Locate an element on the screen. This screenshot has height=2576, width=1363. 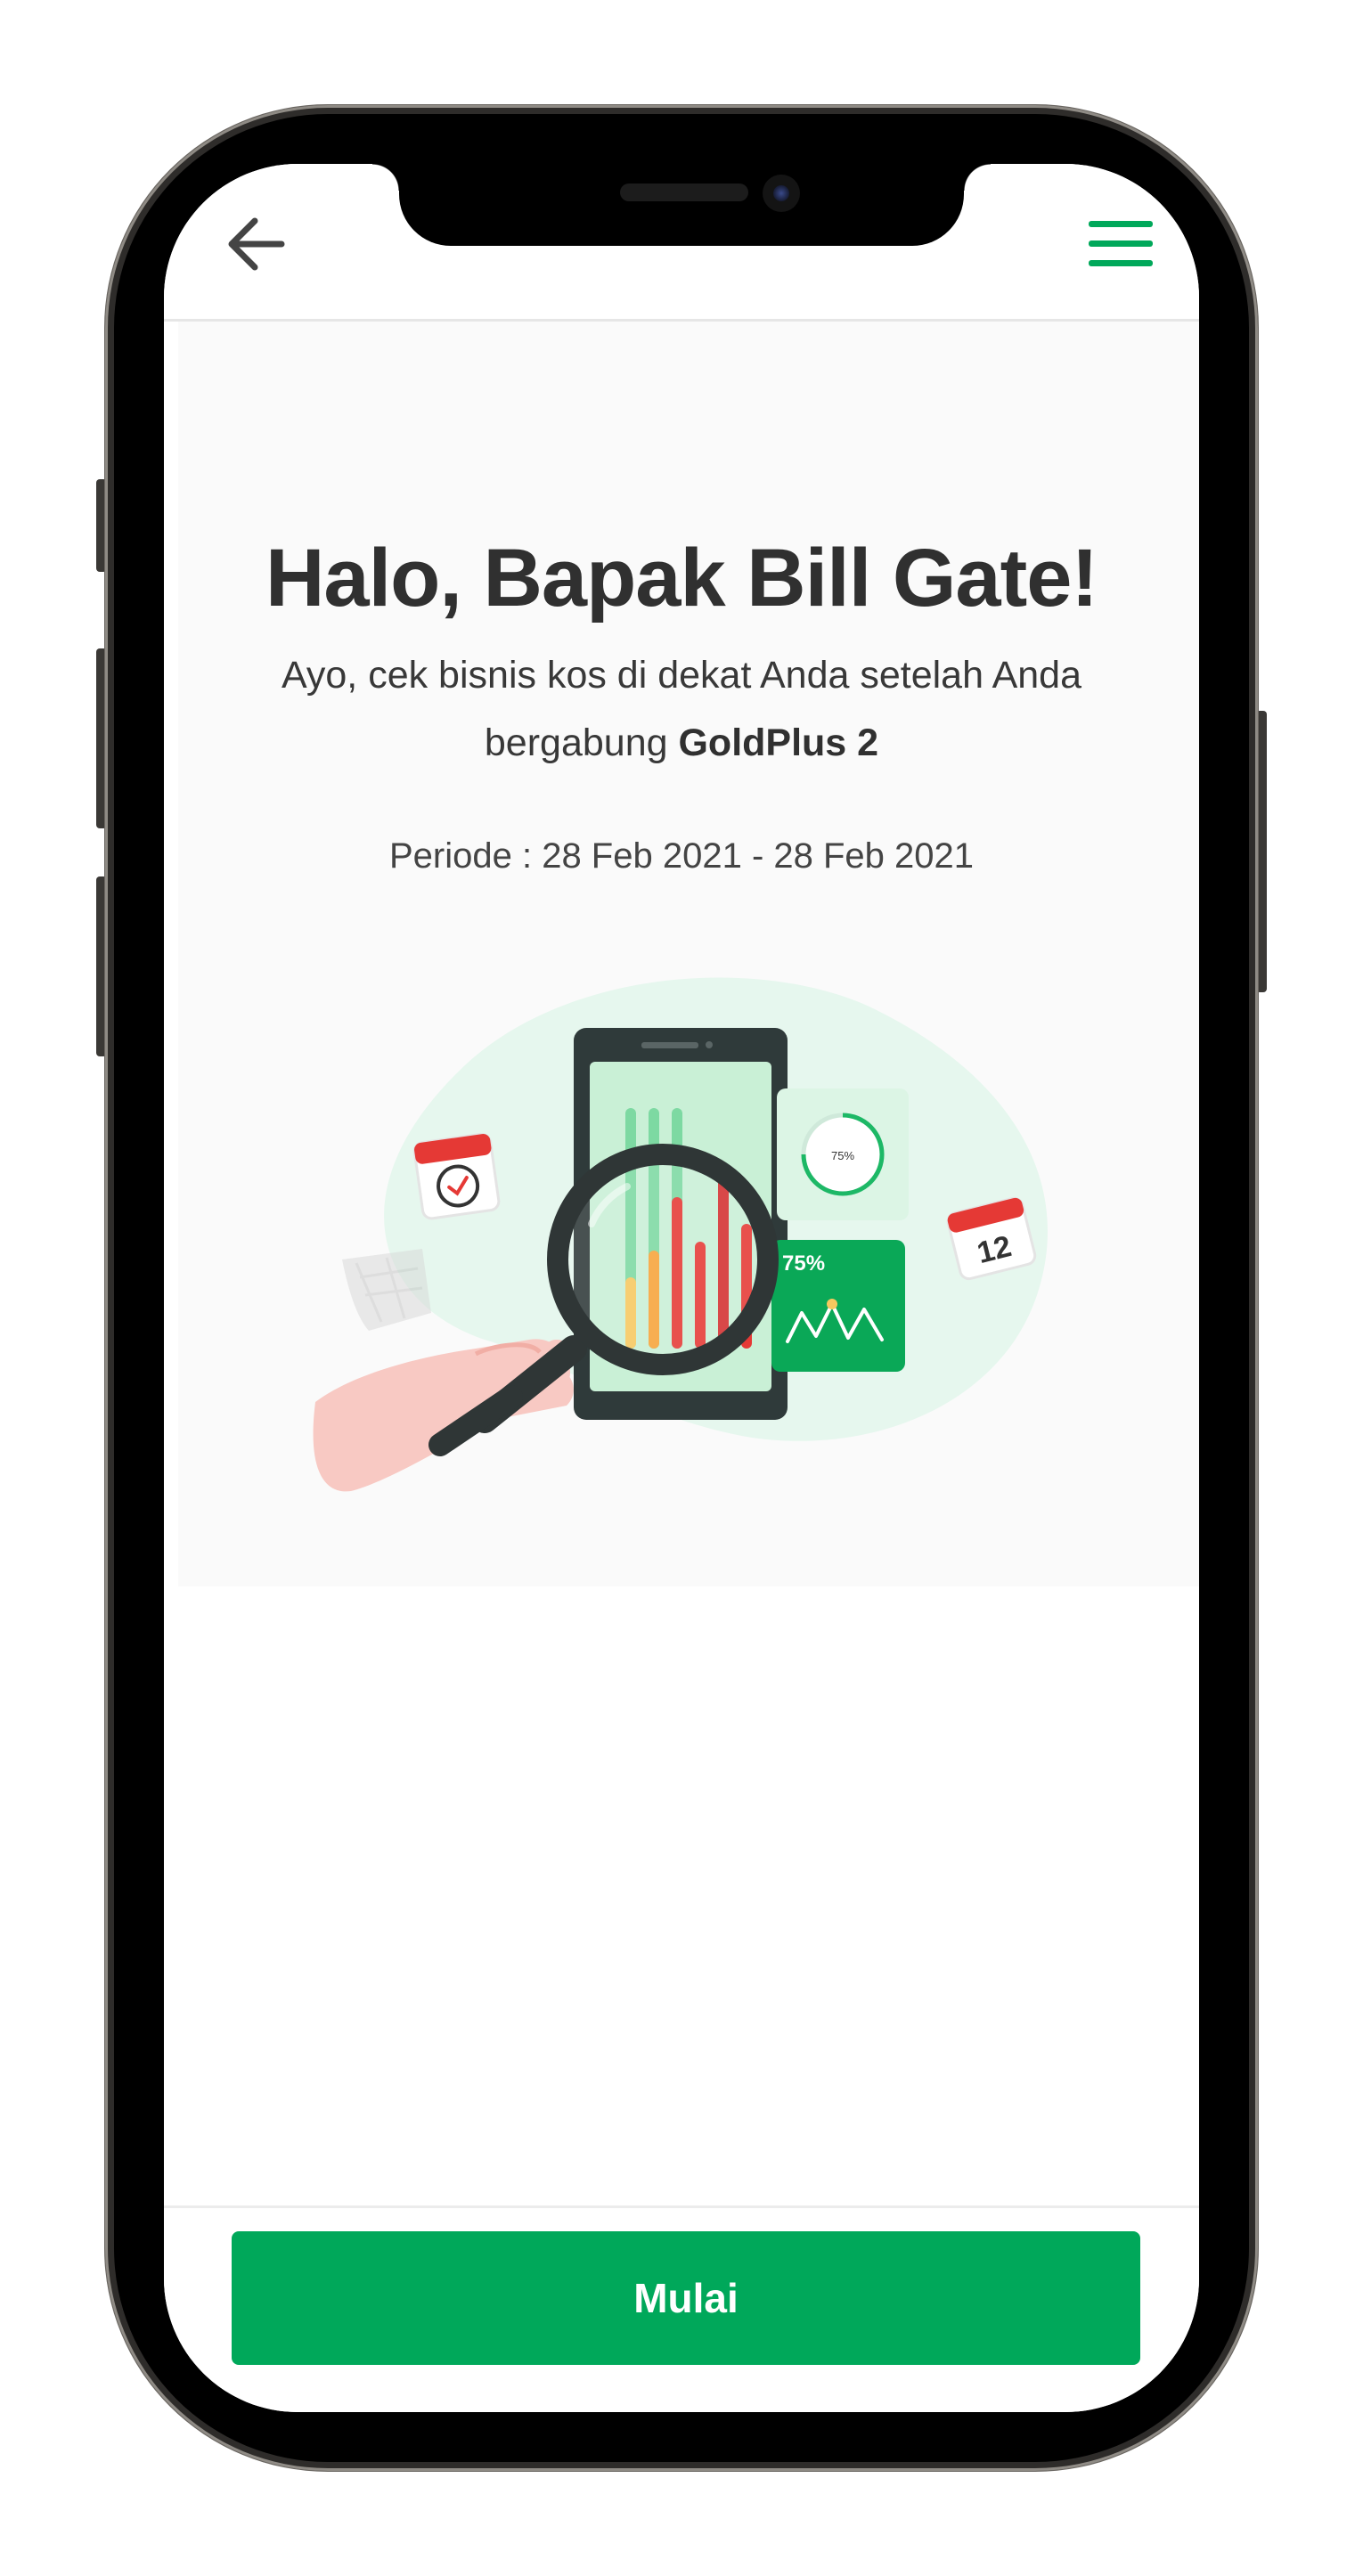
analytics-illustration: 12 75% 75% is located at coordinates (698, 1233).